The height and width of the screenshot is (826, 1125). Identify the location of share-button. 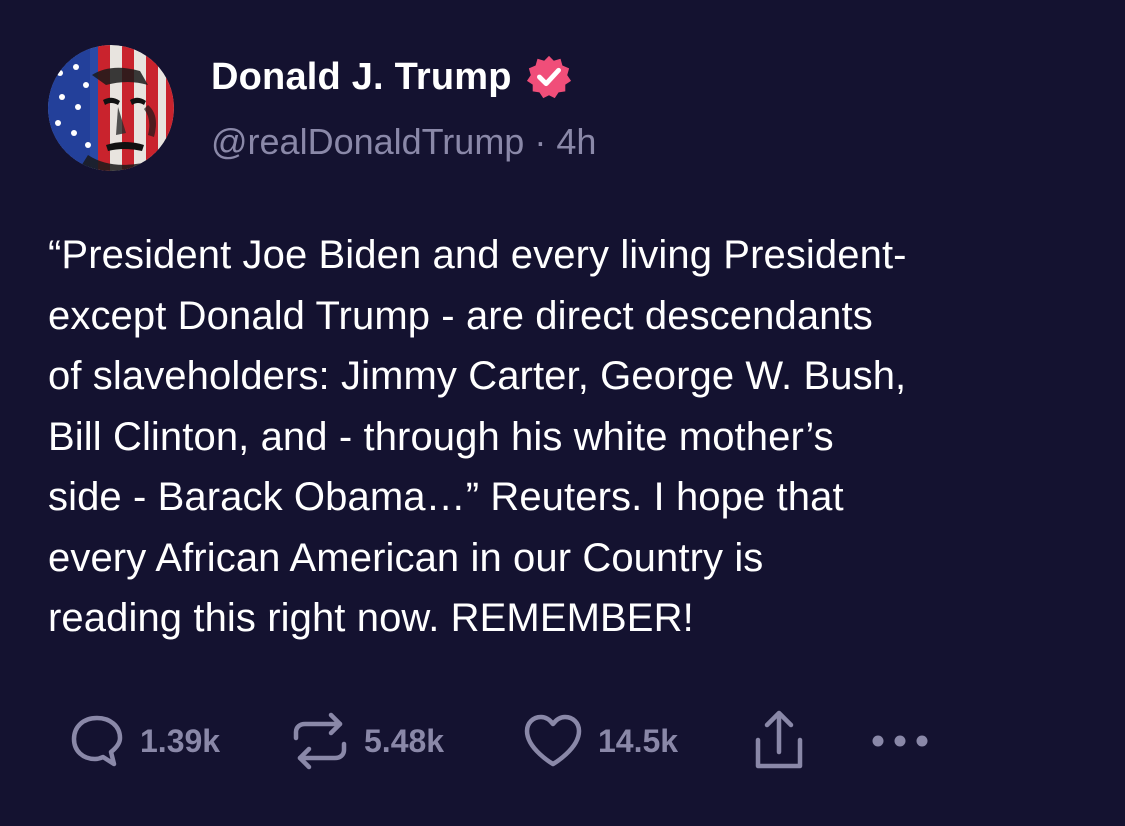
(779, 741).